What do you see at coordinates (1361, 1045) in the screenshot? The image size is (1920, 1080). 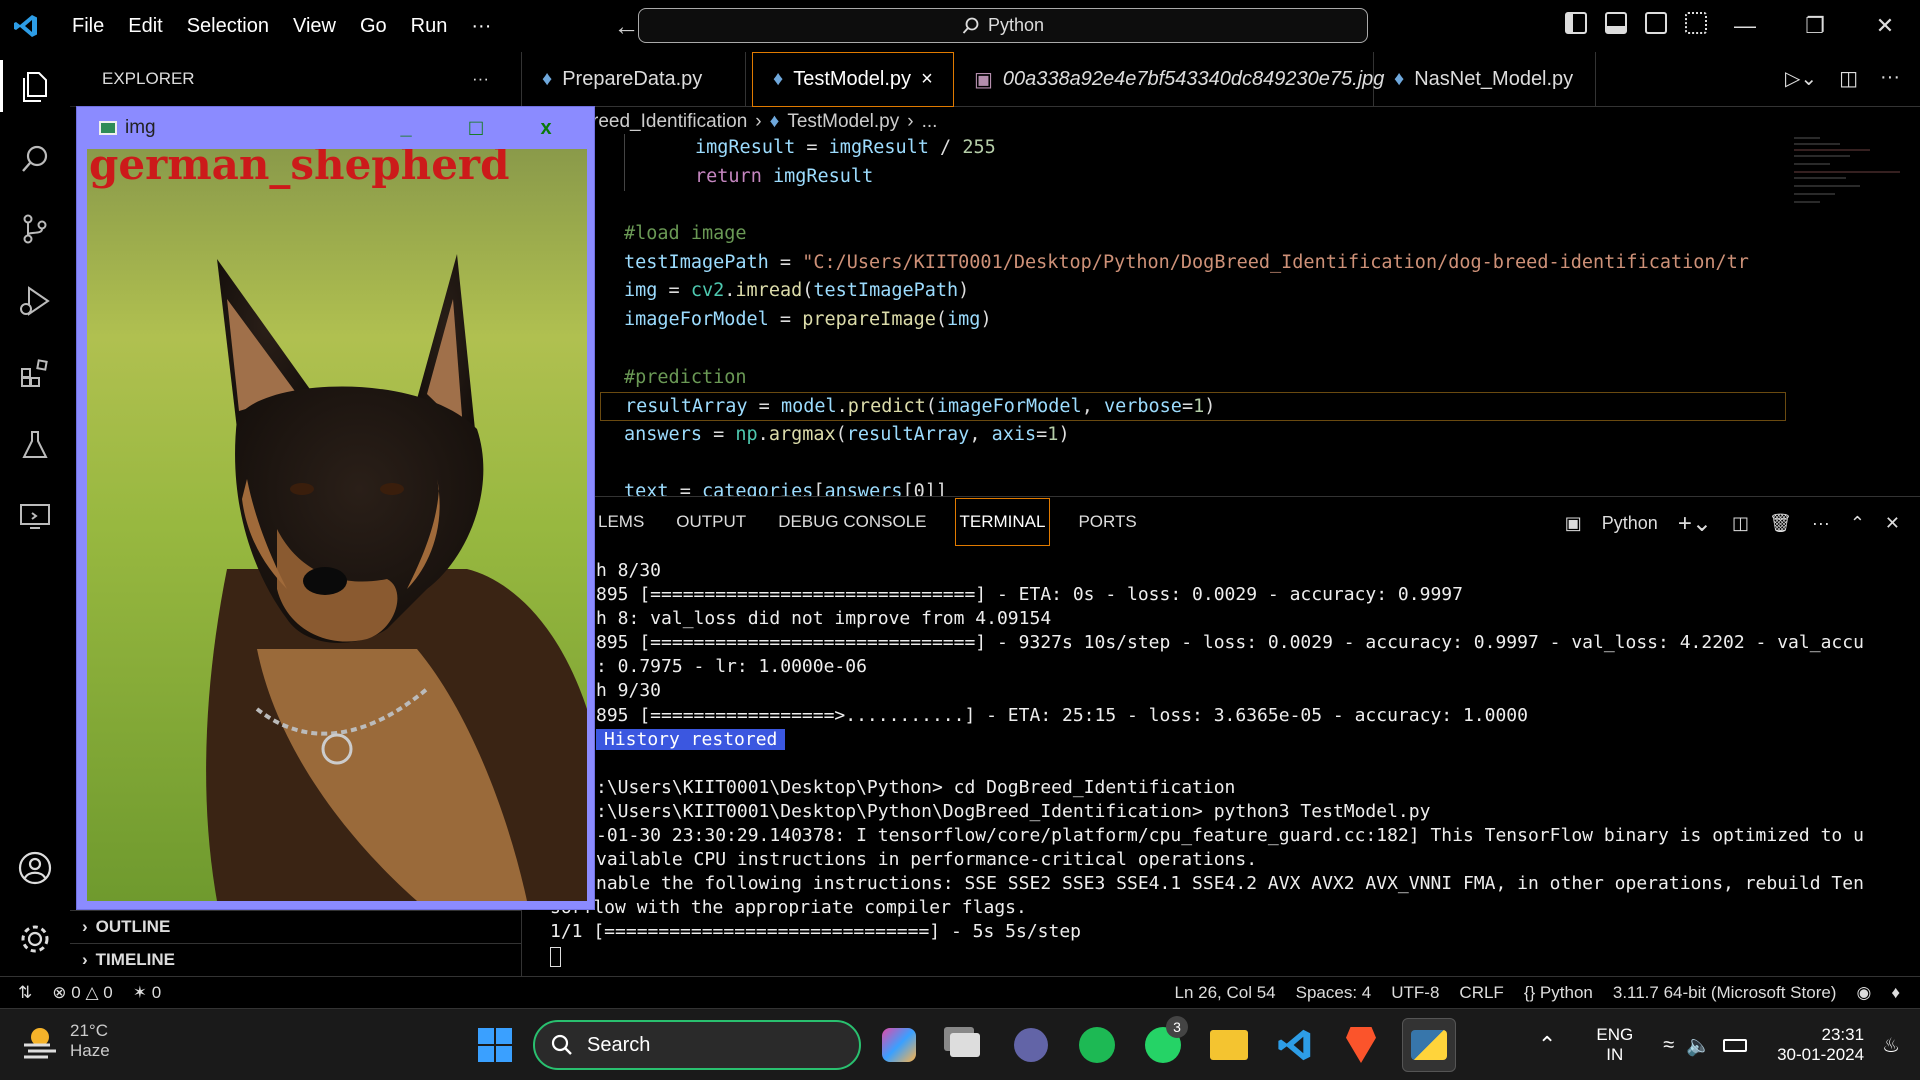 I see `brave-browser-icon` at bounding box center [1361, 1045].